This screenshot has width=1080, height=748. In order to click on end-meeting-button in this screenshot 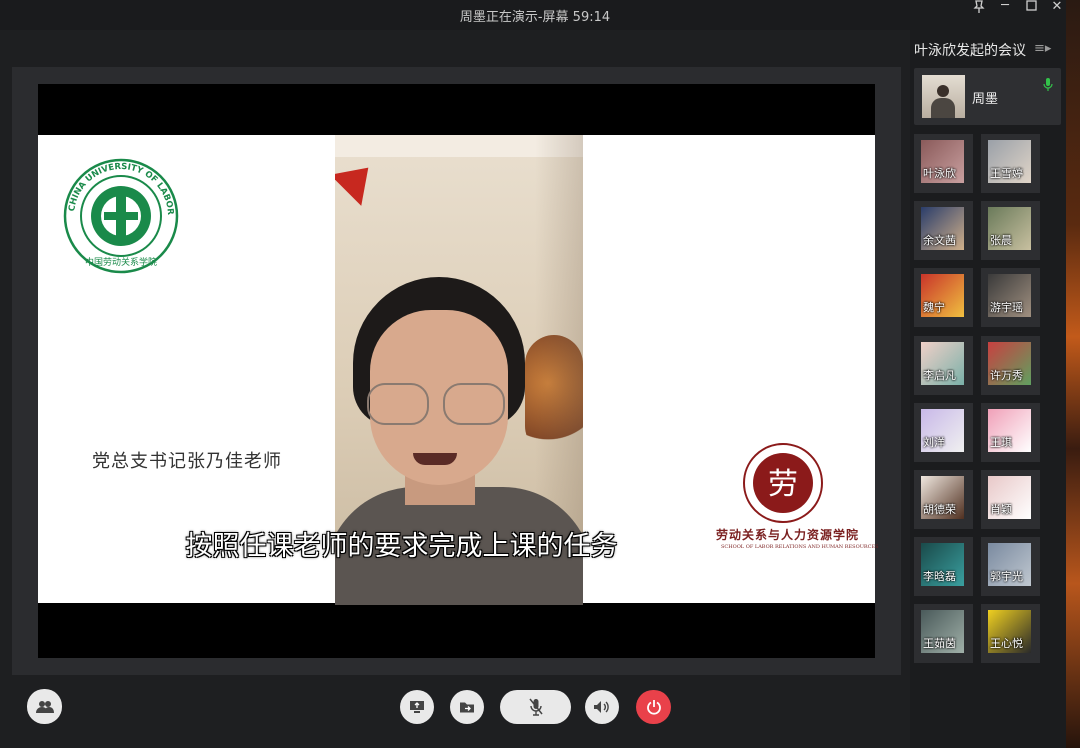, I will do `click(653, 707)`.